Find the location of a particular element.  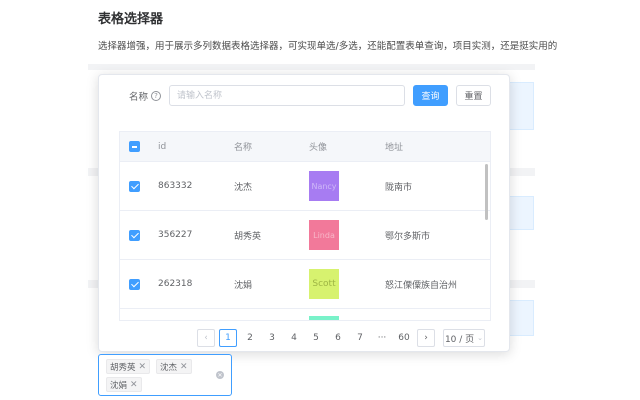

table-header: id 名称 头像 地址 is located at coordinates (305, 147).